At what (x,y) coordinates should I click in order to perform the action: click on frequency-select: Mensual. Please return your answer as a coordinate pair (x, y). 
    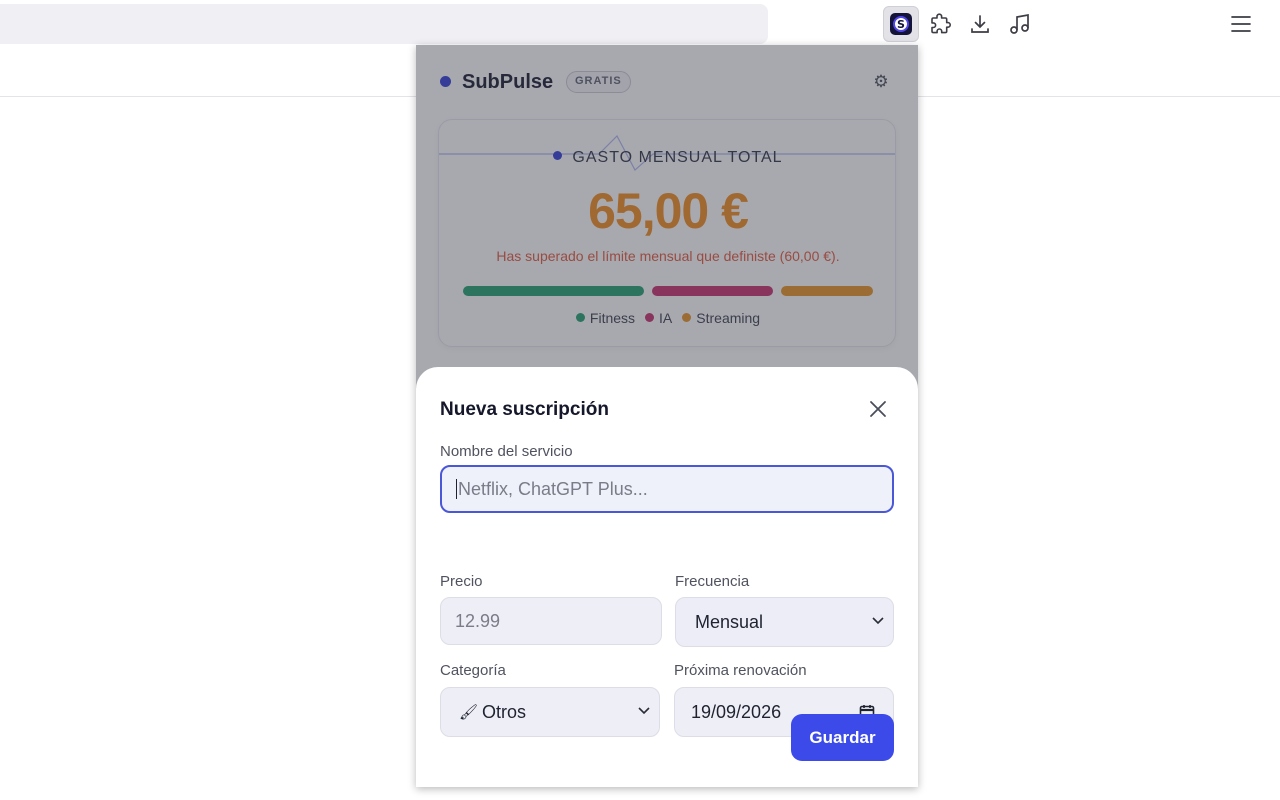
    Looking at the image, I should click on (784, 622).